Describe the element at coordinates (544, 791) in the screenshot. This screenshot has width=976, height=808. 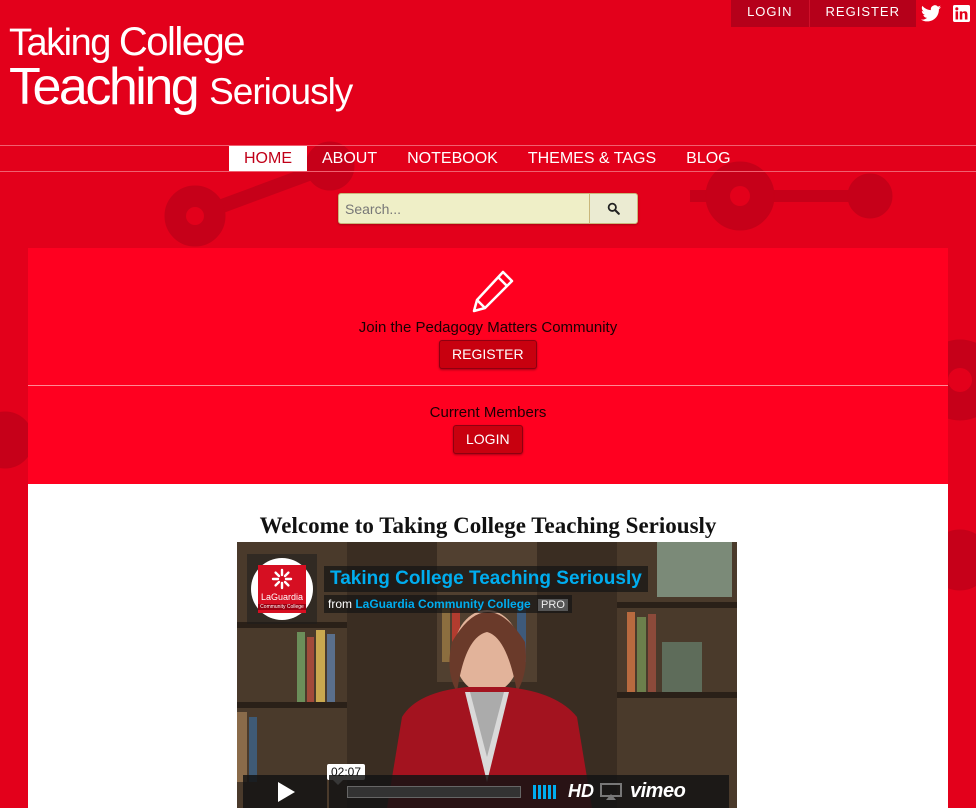
I see `volume-icon` at that location.